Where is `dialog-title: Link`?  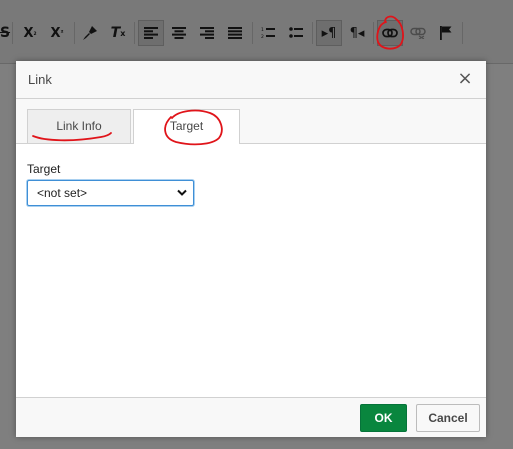
dialog-title: Link is located at coordinates (40, 79).